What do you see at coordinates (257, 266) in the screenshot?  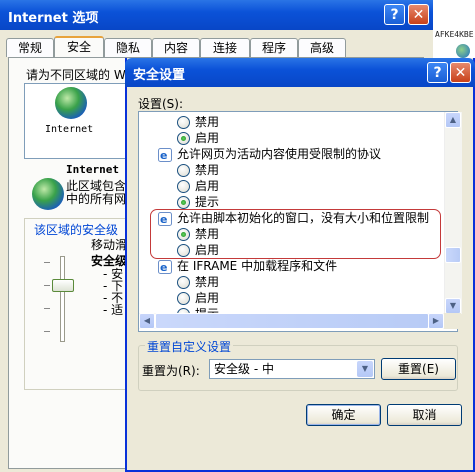 I see `setting-header: 在 IFRAME 中加载程序和文件` at bounding box center [257, 266].